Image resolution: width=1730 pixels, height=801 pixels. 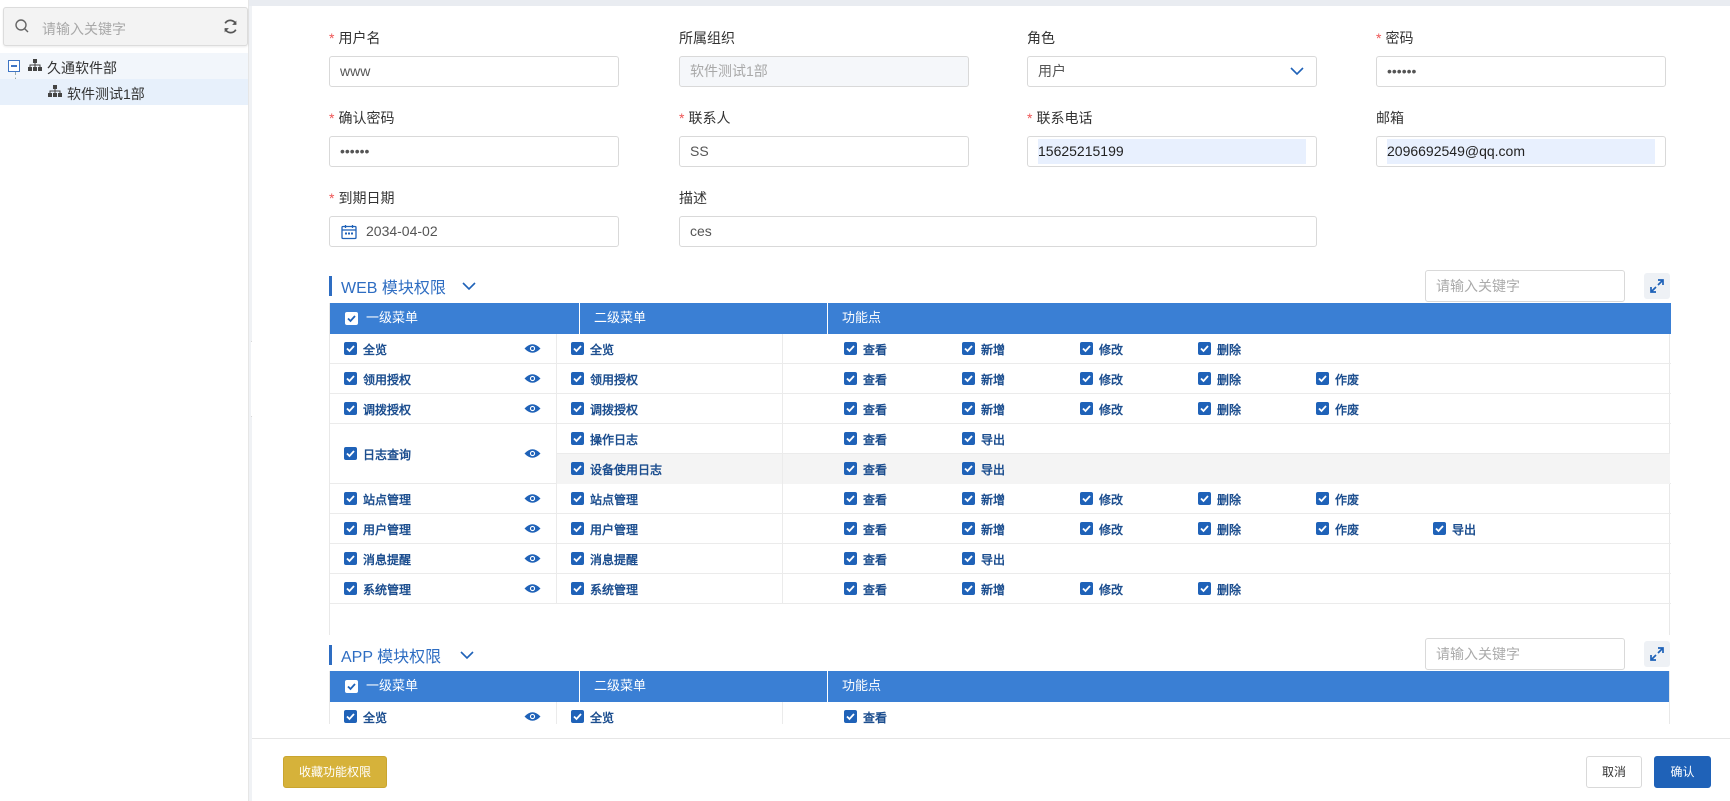 What do you see at coordinates (474, 71) in the screenshot?
I see `username-input: www` at bounding box center [474, 71].